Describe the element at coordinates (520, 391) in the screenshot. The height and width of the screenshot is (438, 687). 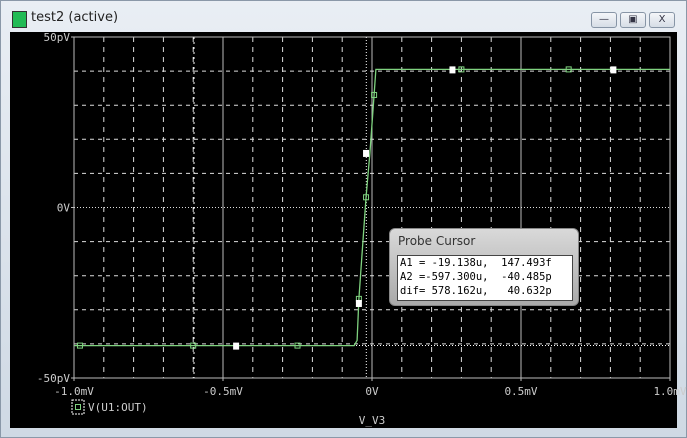
I see `x-tick-label: 0.5mV` at that location.